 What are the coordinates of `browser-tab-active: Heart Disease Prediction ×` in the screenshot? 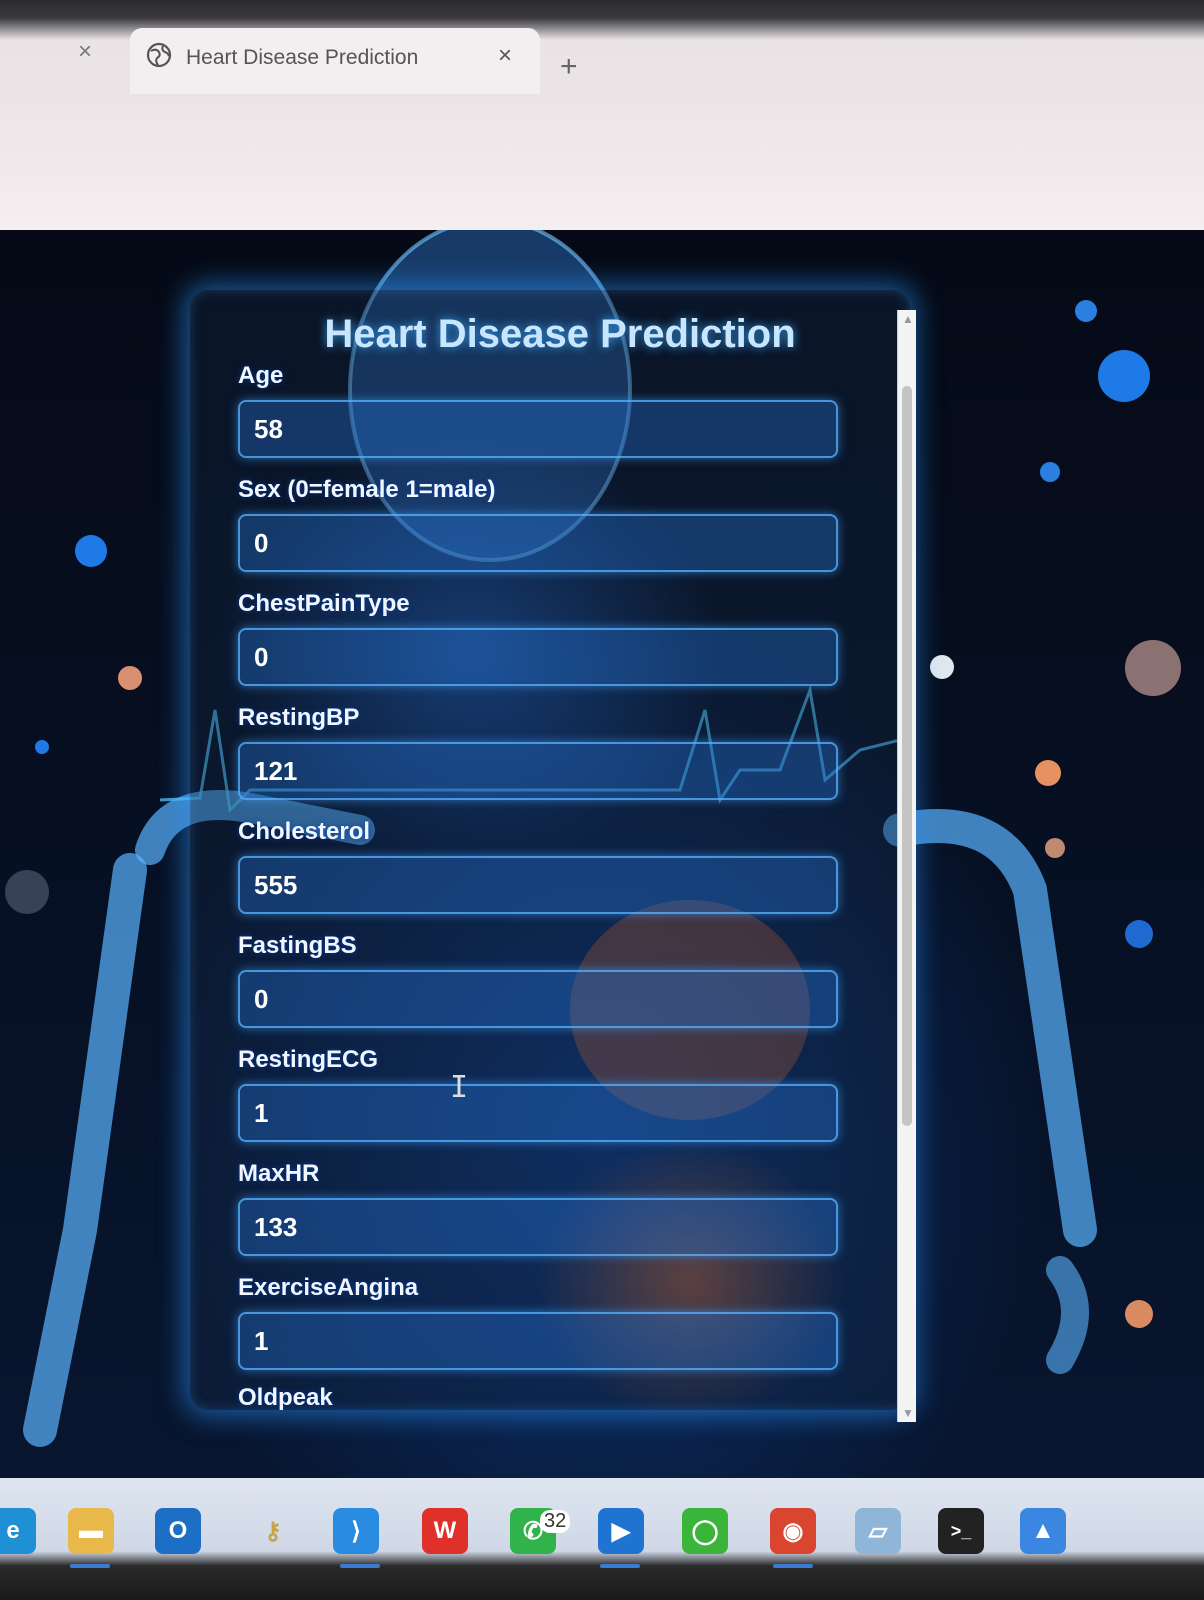 It's located at (335, 61).